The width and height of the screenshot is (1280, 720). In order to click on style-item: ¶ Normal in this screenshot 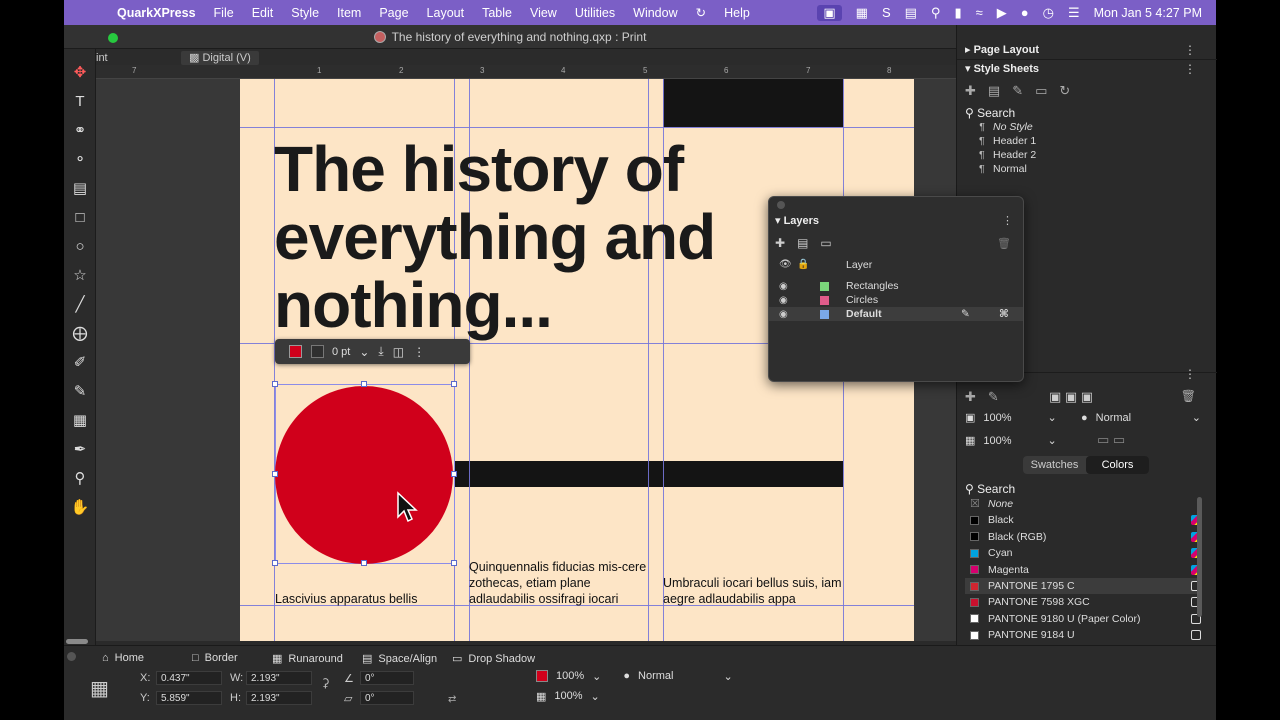, I will do `click(1003, 169)`.